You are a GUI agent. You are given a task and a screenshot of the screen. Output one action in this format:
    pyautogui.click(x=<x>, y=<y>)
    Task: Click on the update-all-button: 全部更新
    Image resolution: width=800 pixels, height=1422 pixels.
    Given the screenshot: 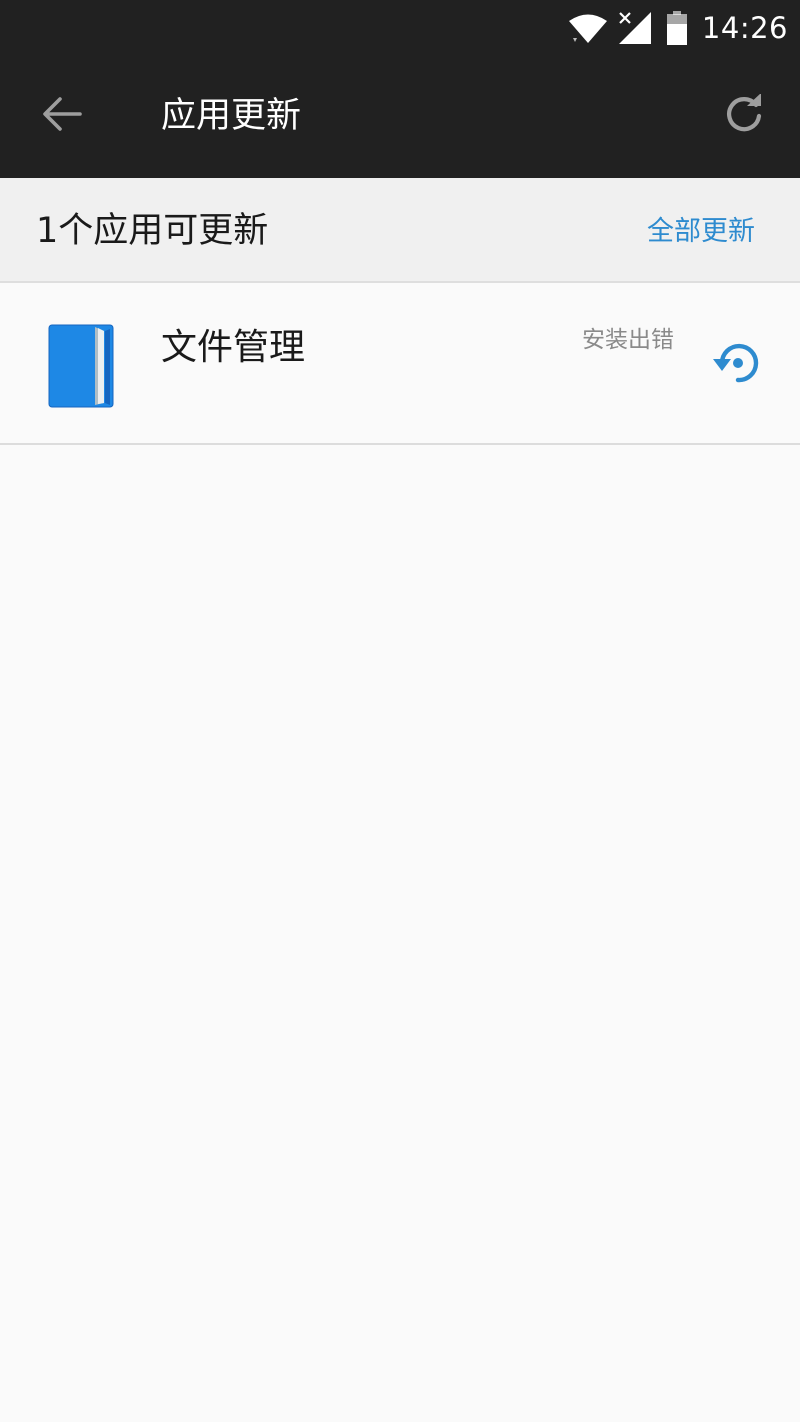 What is the action you would take?
    pyautogui.click(x=701, y=232)
    